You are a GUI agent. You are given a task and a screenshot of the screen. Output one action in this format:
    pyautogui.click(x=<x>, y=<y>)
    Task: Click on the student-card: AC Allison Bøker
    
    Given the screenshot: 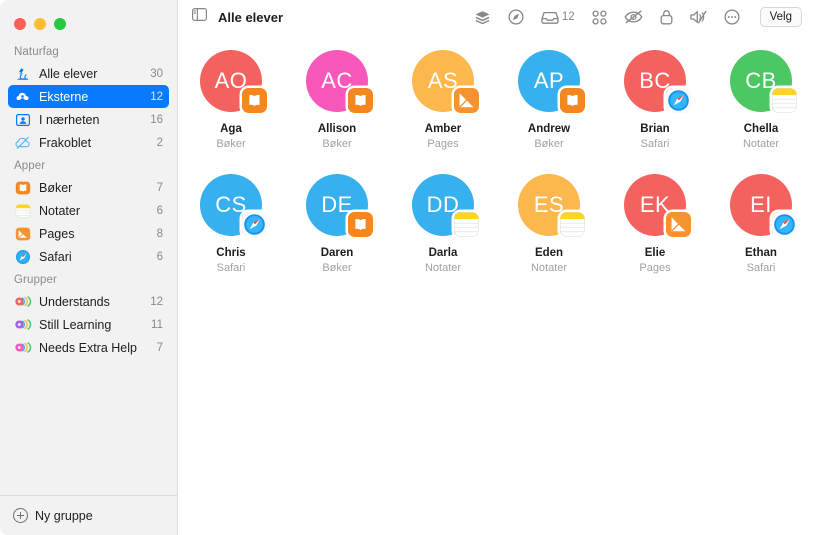 What is the action you would take?
    pyautogui.click(x=337, y=112)
    